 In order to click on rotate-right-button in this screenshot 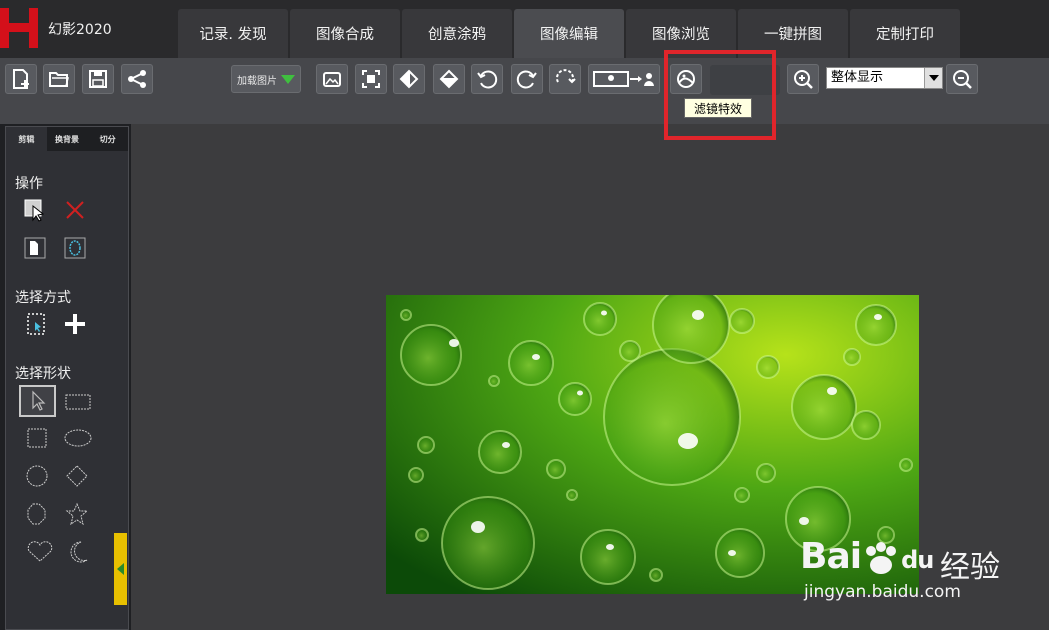, I will do `click(527, 79)`.